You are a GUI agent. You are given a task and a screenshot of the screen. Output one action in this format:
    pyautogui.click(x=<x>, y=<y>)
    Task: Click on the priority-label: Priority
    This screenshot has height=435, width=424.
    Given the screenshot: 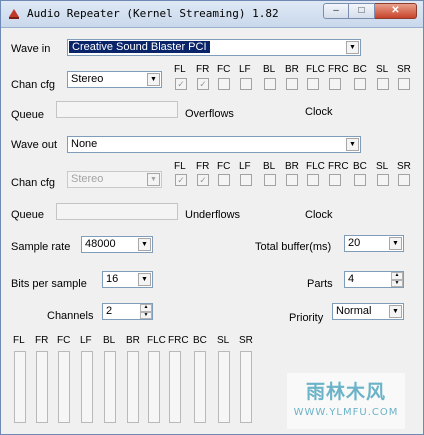 What is the action you would take?
    pyautogui.click(x=306, y=318)
    